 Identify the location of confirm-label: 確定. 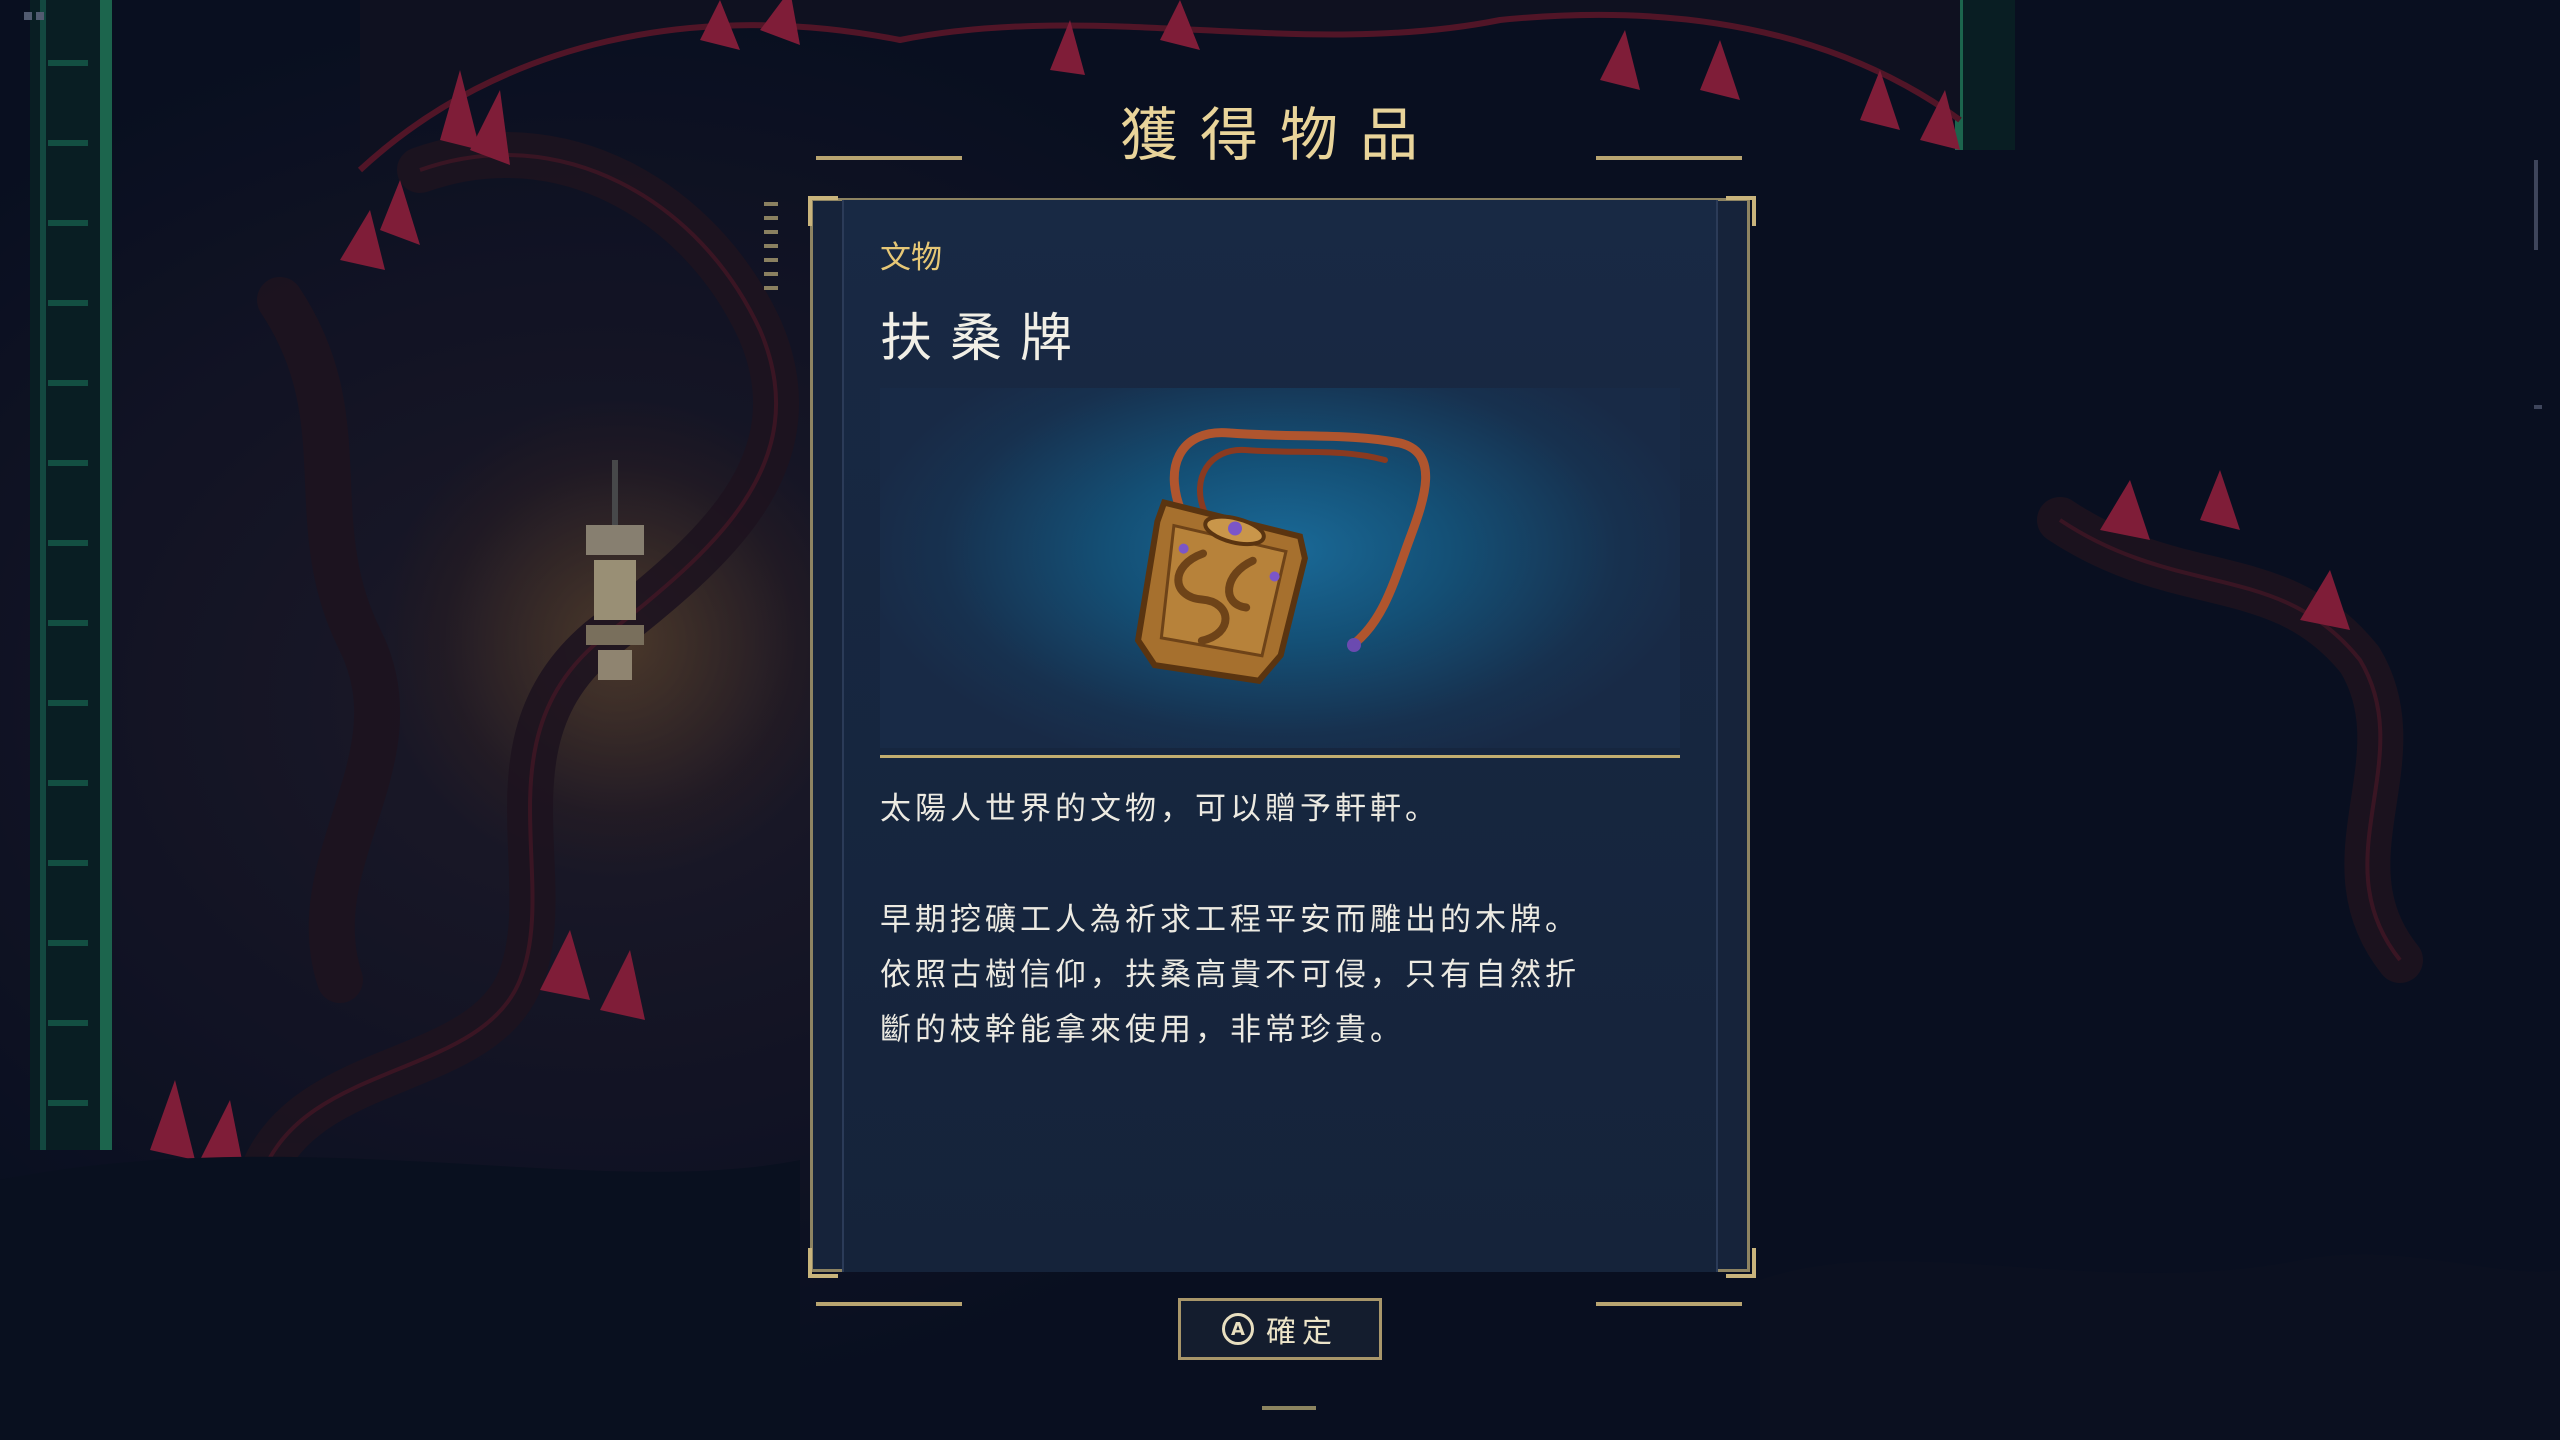
(1302, 1332).